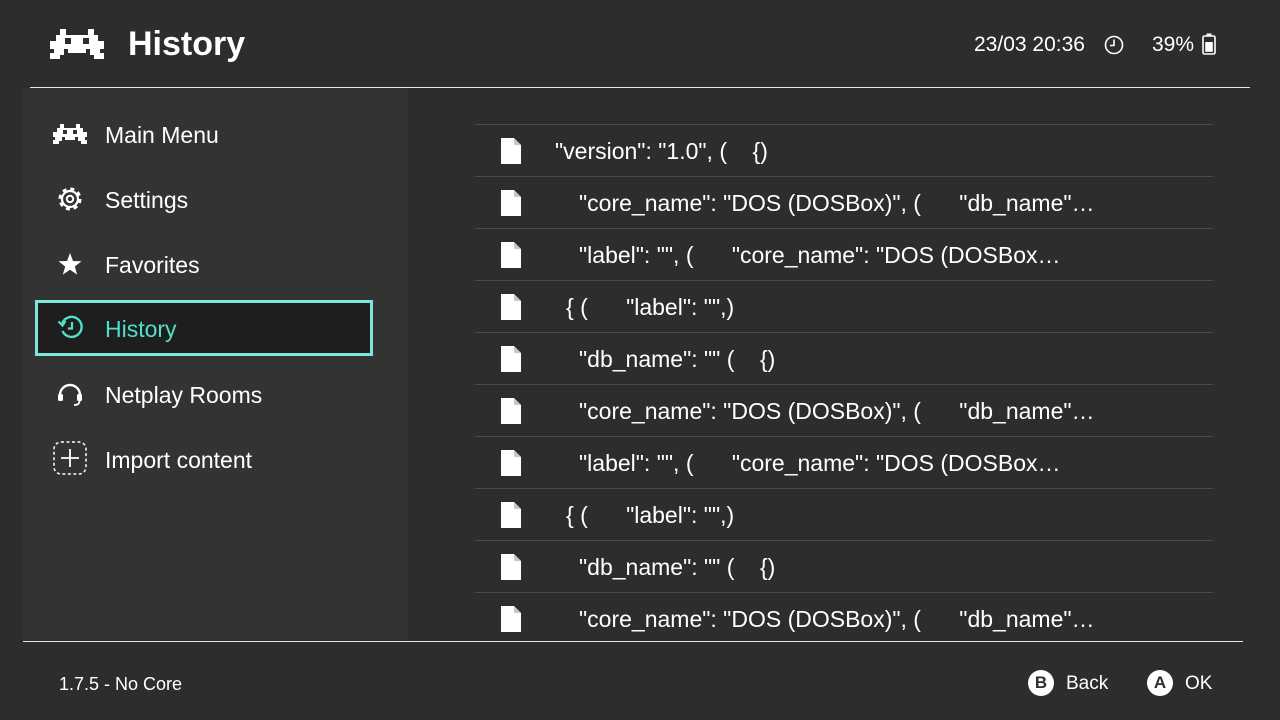 The height and width of the screenshot is (720, 1280). Describe the element at coordinates (121, 684) in the screenshot. I see `version-text: 1.7.5 - No Core` at that location.